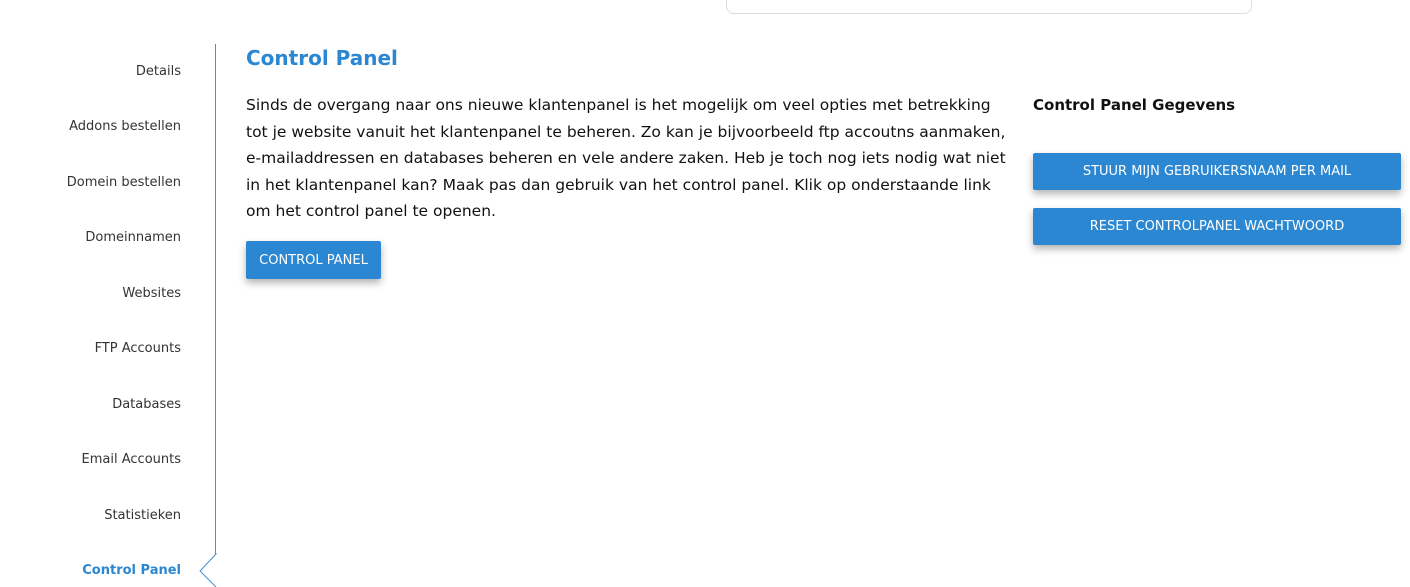 This screenshot has width=1410, height=587. Describe the element at coordinates (158, 71) in the screenshot. I see `sidebar-item-details: Details` at that location.